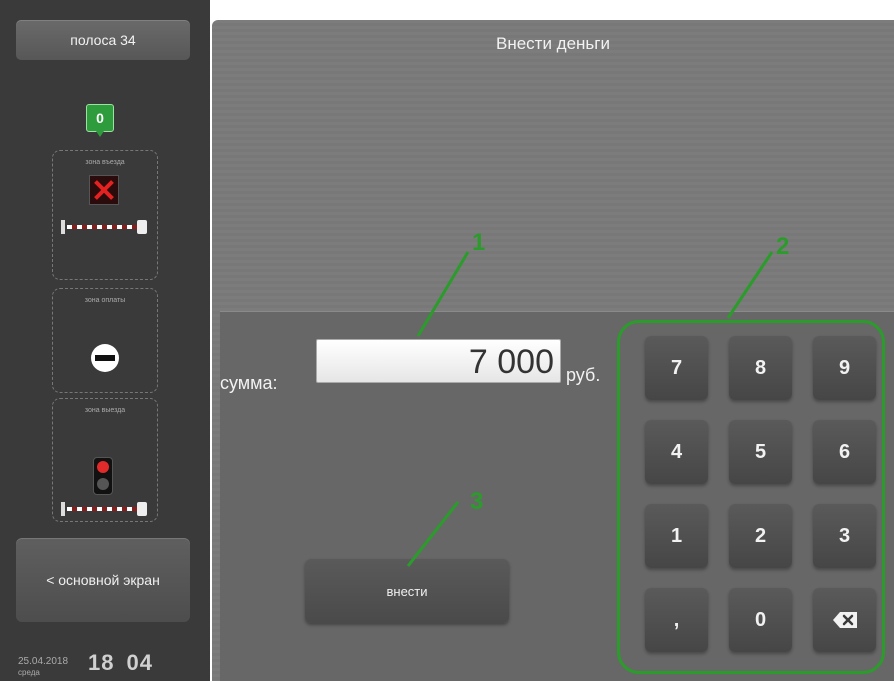 This screenshot has height=681, width=894. I want to click on red-x-icon, so click(104, 190).